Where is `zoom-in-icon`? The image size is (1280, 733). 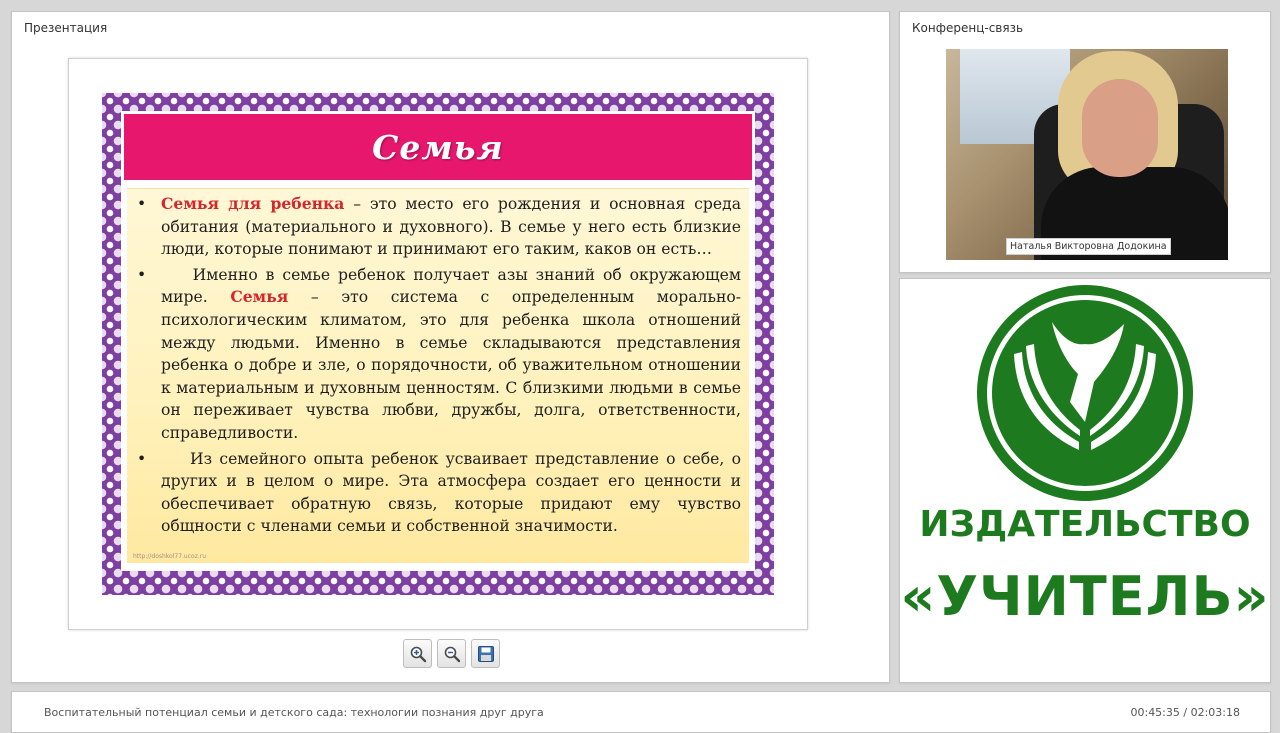 zoom-in-icon is located at coordinates (418, 654).